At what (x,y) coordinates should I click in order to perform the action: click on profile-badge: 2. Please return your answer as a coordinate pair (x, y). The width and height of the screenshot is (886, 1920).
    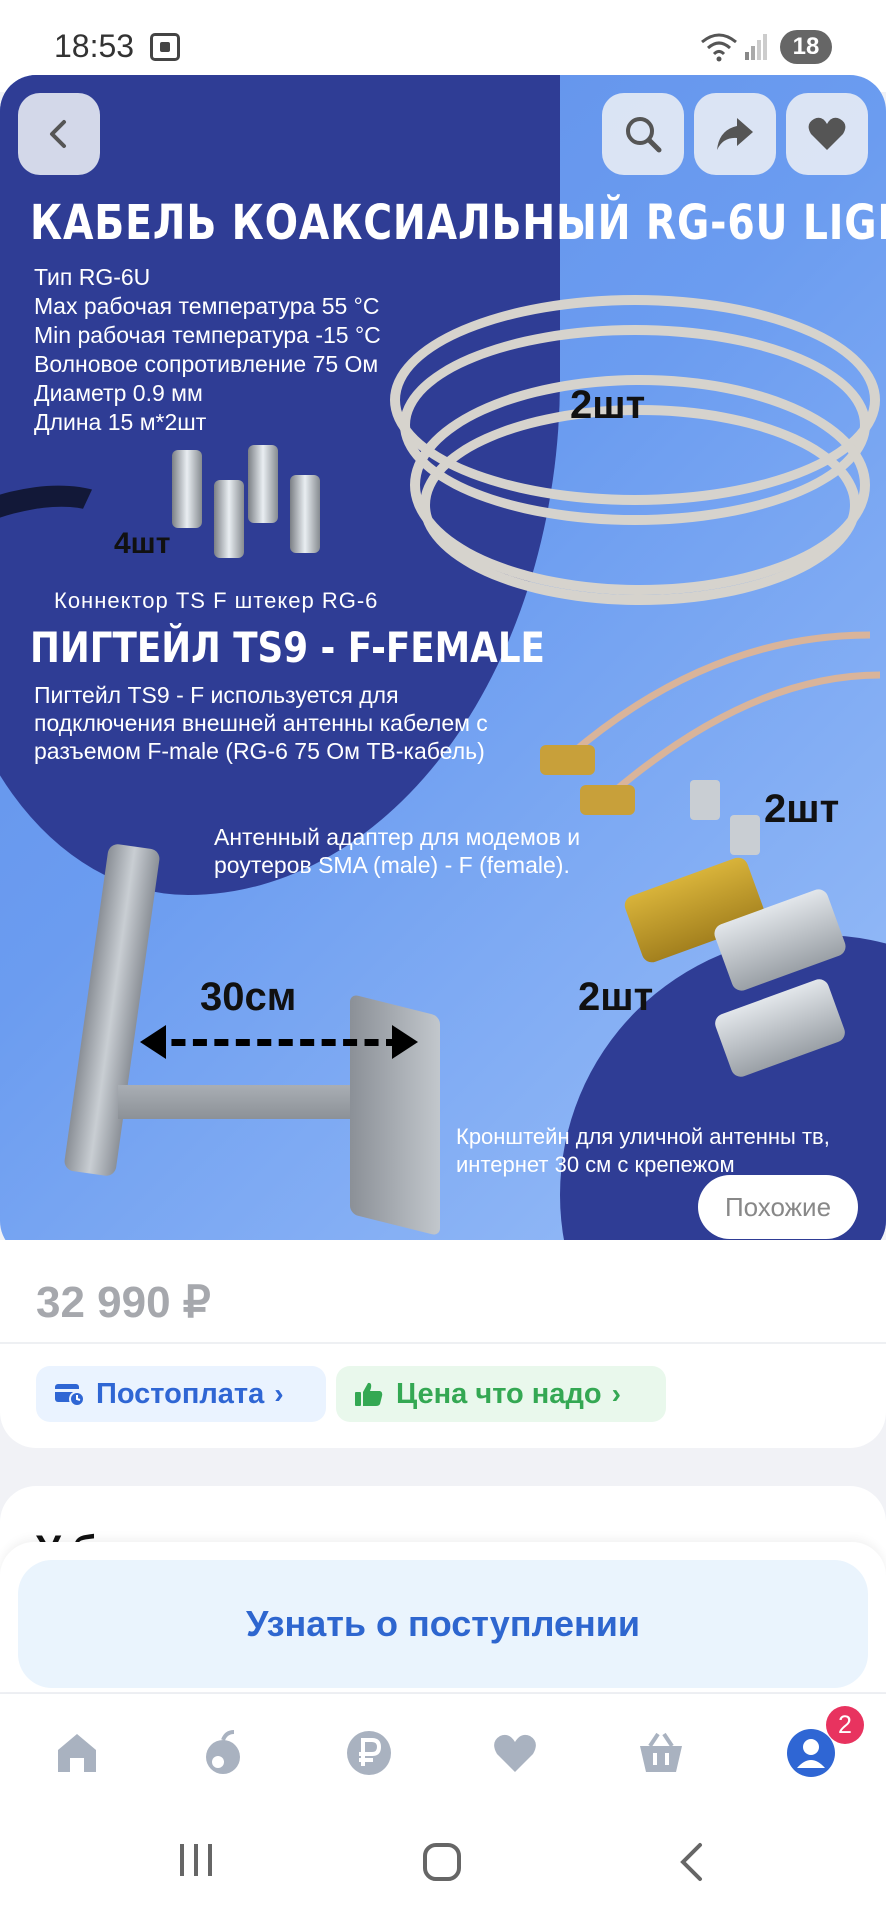
    Looking at the image, I should click on (845, 1725).